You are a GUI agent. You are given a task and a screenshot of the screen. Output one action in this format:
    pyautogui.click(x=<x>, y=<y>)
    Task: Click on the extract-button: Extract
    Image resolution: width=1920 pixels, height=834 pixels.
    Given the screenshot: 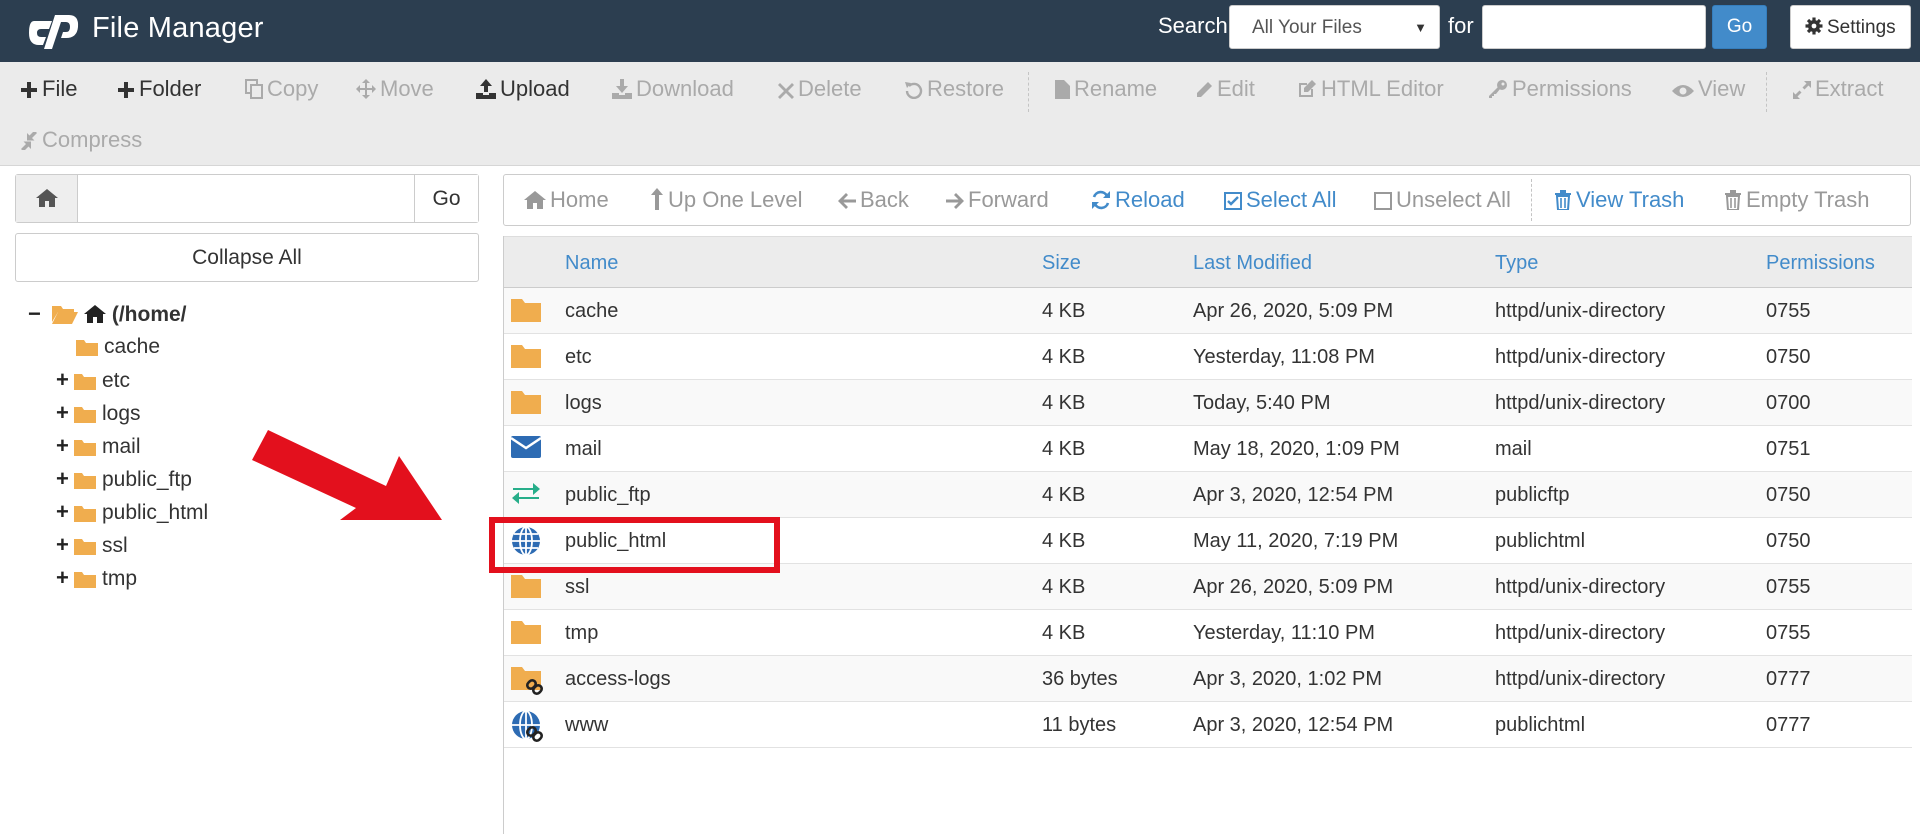 What is the action you would take?
    pyautogui.click(x=1838, y=89)
    